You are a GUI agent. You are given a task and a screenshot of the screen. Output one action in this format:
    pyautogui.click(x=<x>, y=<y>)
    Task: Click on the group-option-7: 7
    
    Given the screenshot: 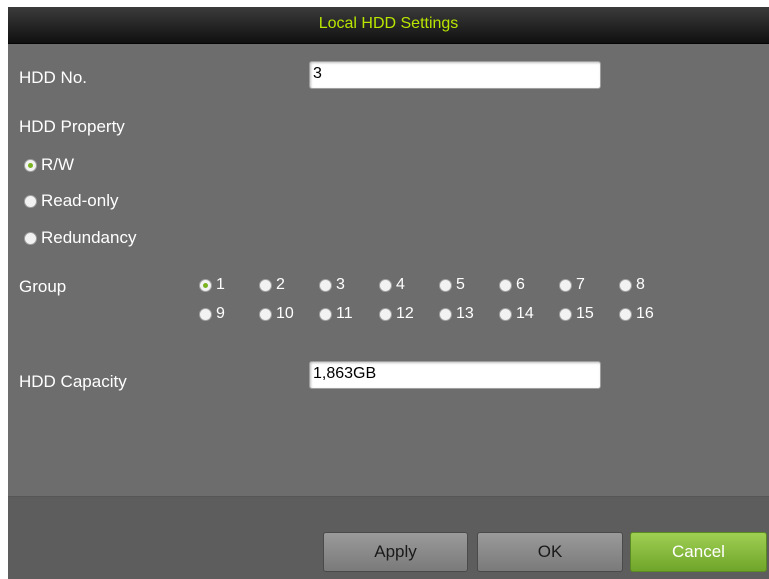 What is the action you would take?
    pyautogui.click(x=589, y=285)
    